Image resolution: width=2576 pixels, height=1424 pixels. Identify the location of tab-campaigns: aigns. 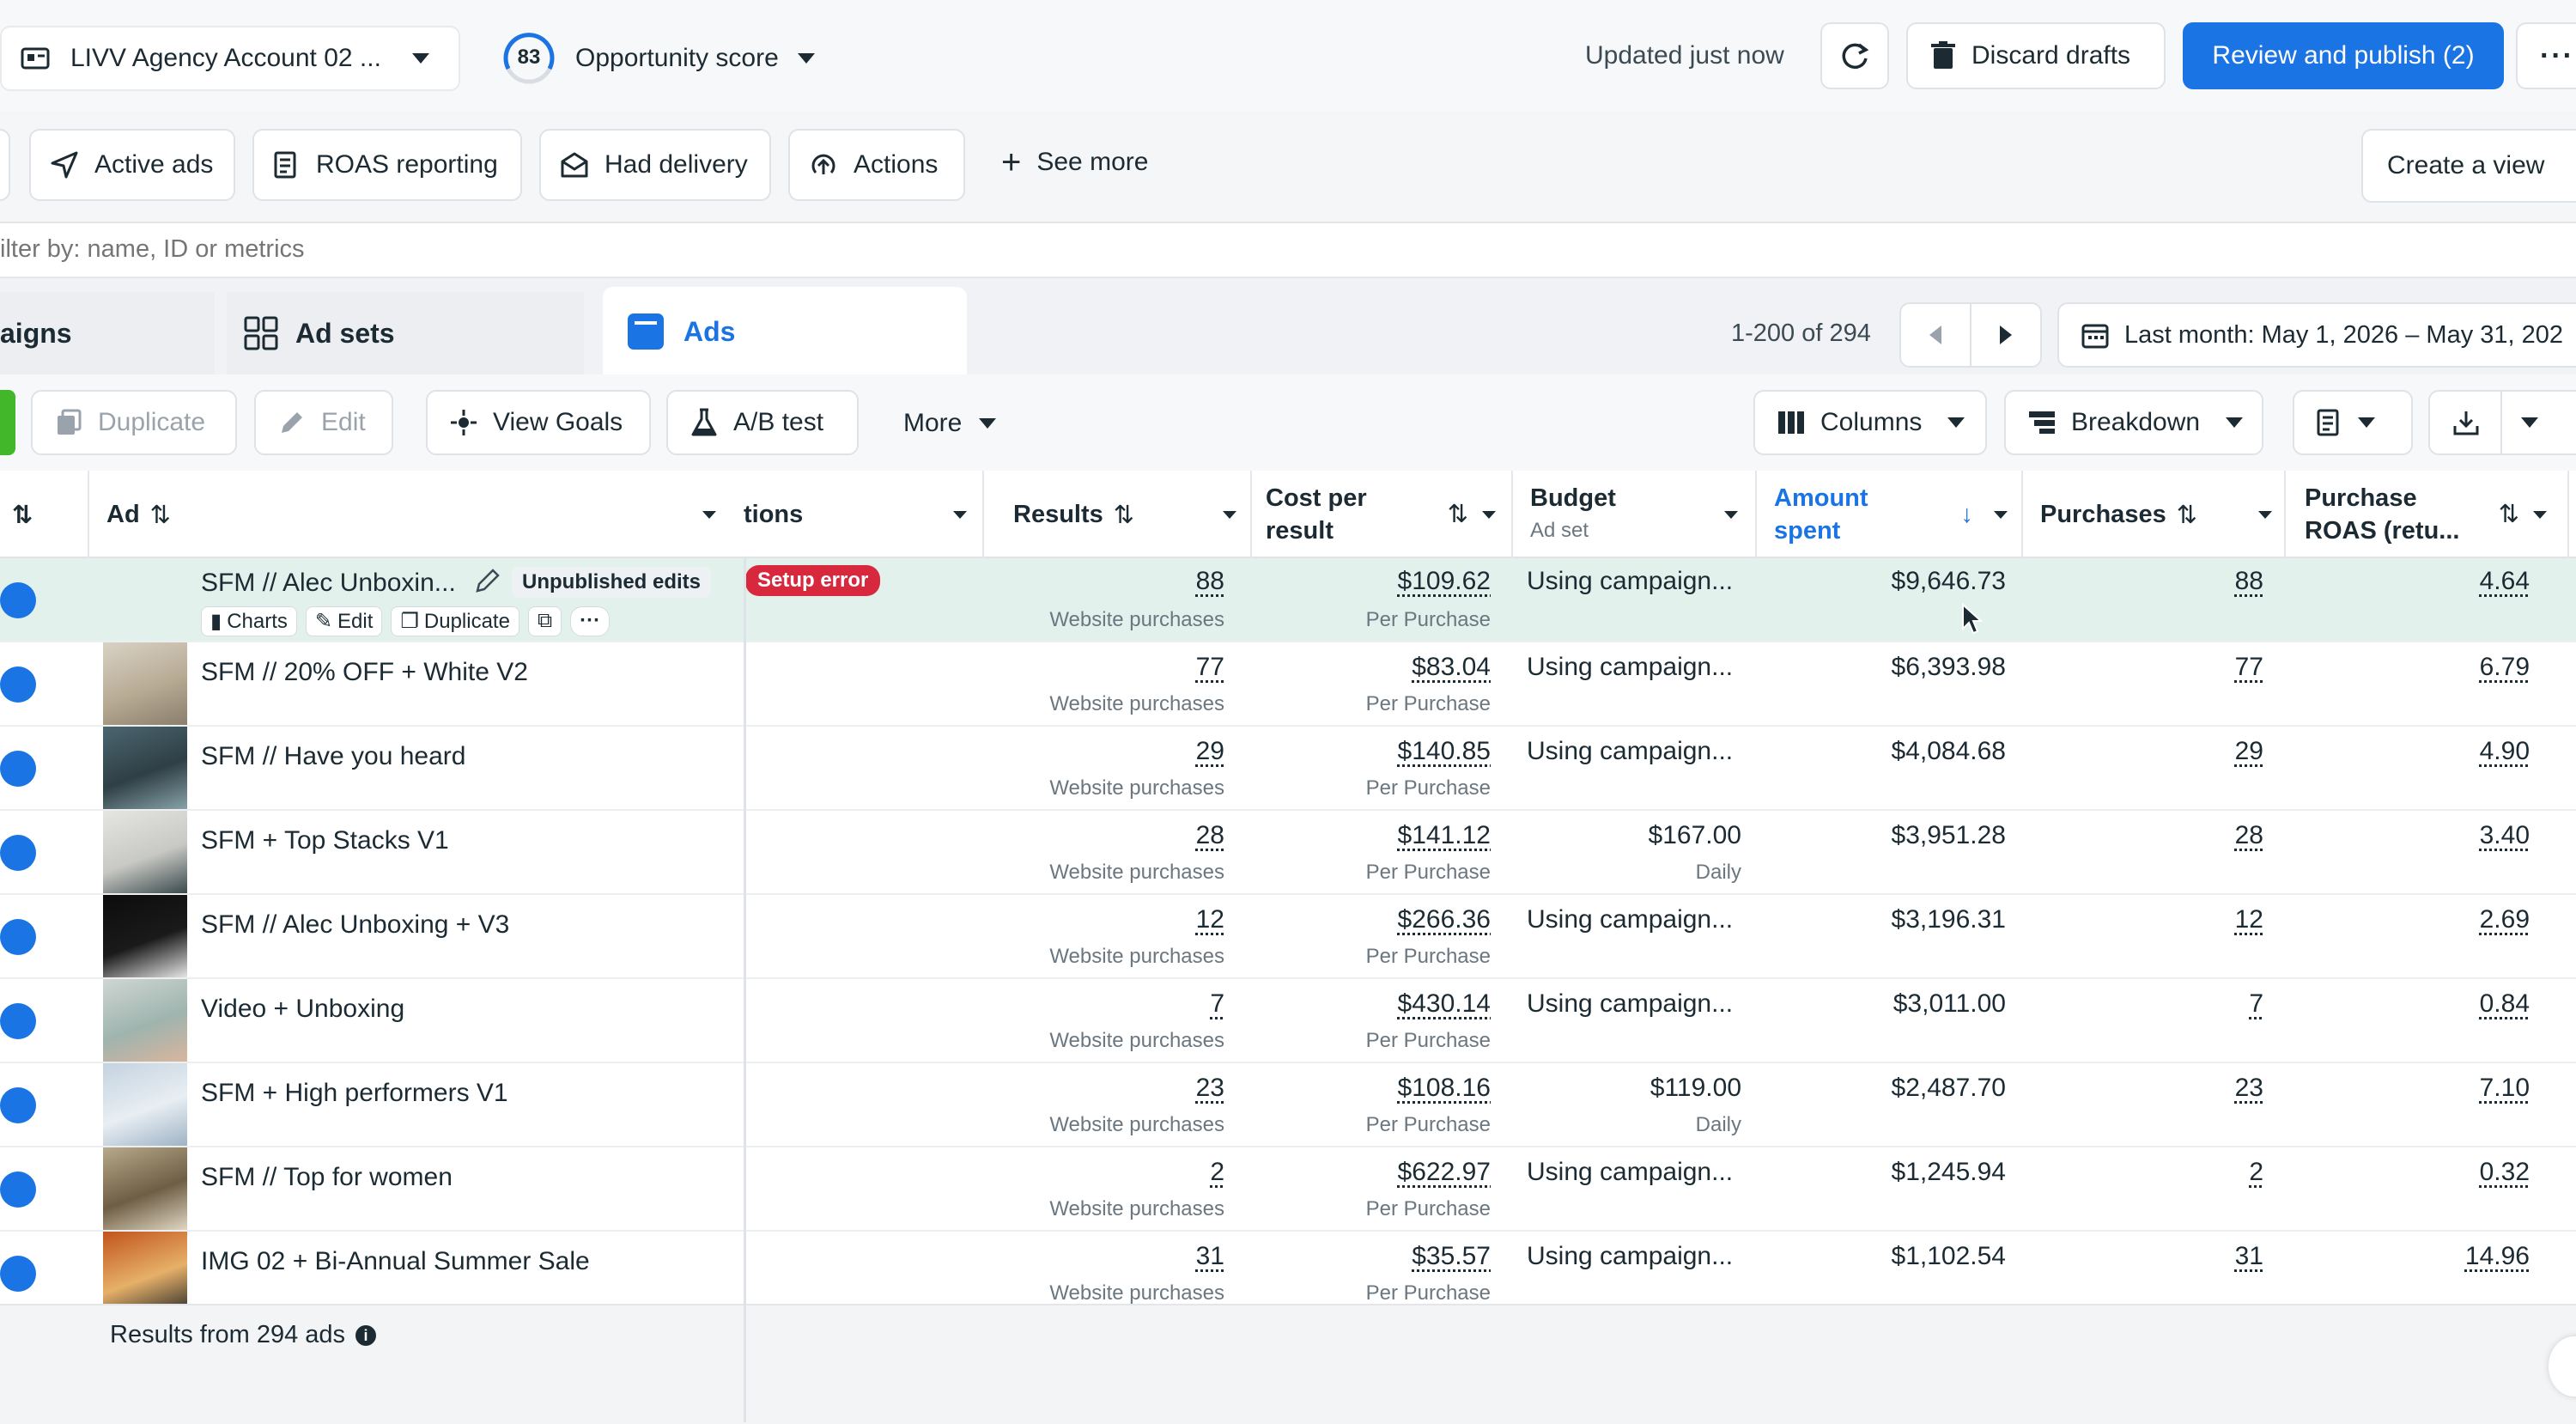
(107, 333).